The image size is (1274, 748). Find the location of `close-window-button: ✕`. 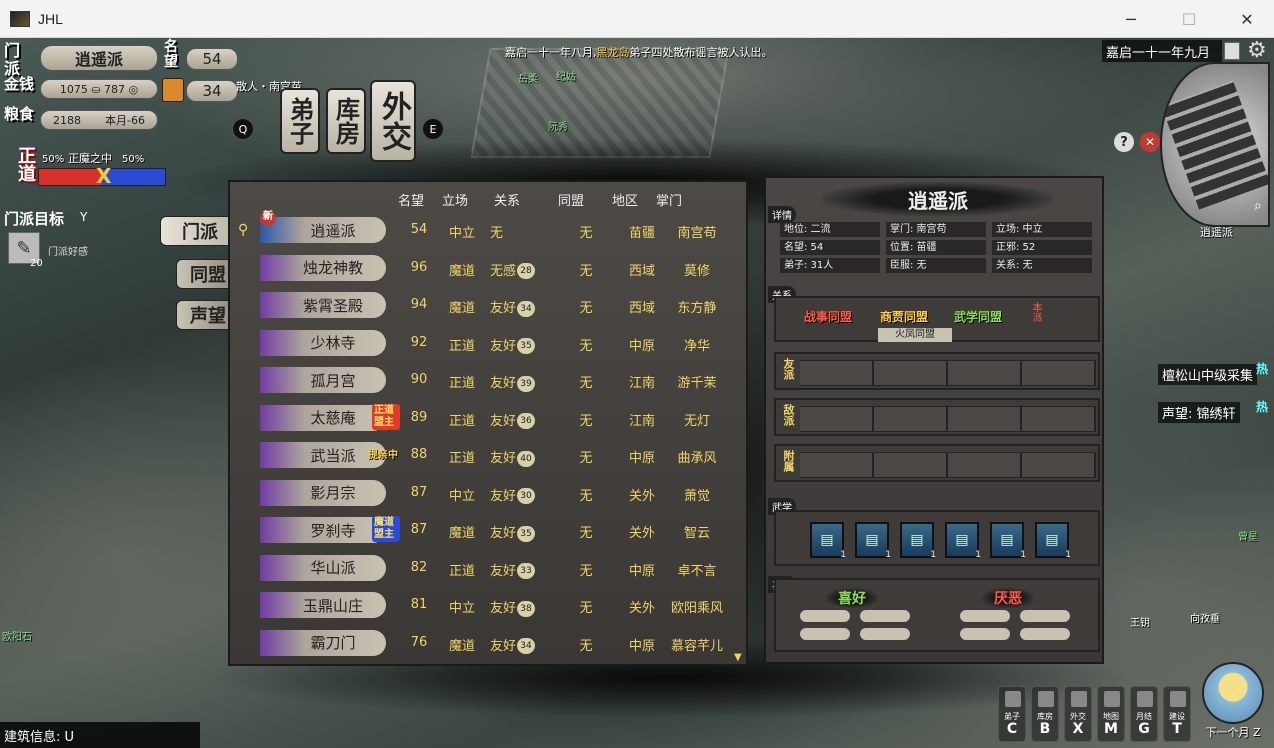

close-window-button: ✕ is located at coordinates (1246, 19).